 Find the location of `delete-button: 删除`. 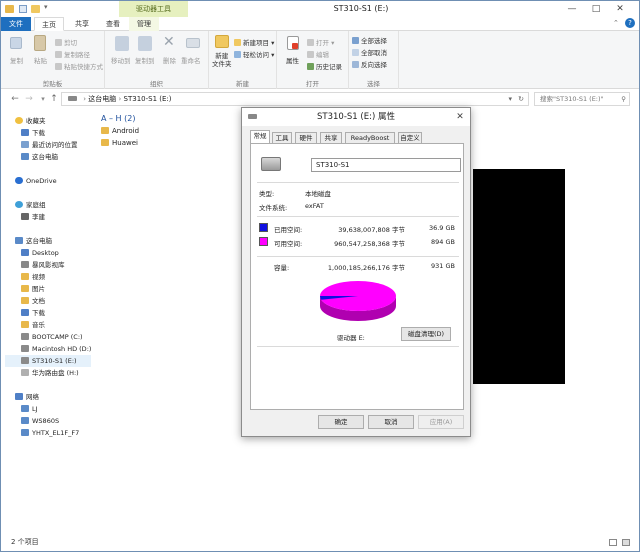

delete-button: 删除 is located at coordinates (169, 60).